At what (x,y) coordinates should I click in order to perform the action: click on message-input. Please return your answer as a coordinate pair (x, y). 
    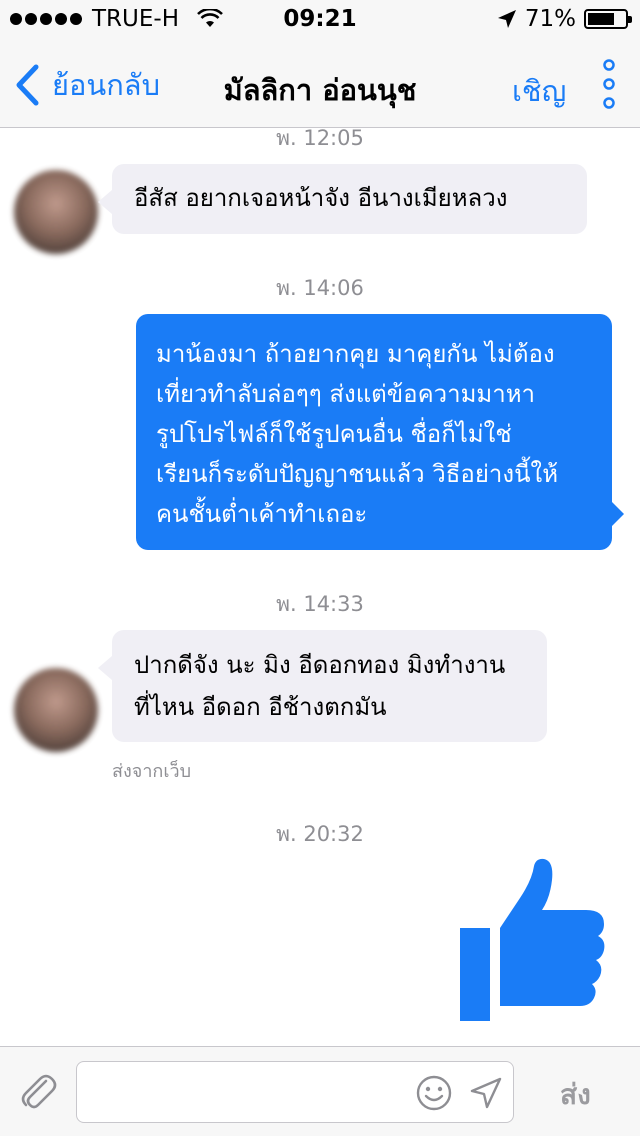
    Looking at the image, I should click on (251, 1093).